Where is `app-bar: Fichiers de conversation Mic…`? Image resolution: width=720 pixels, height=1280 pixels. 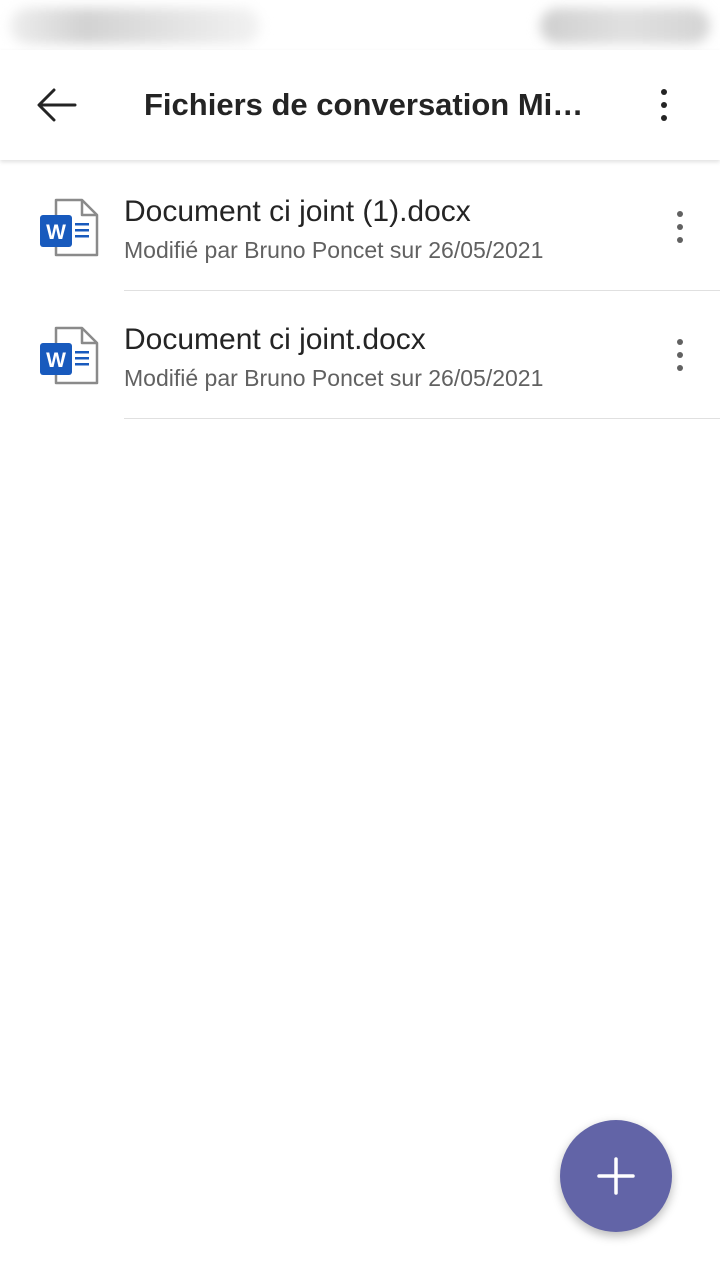 app-bar: Fichiers de conversation Mic… is located at coordinates (360, 105).